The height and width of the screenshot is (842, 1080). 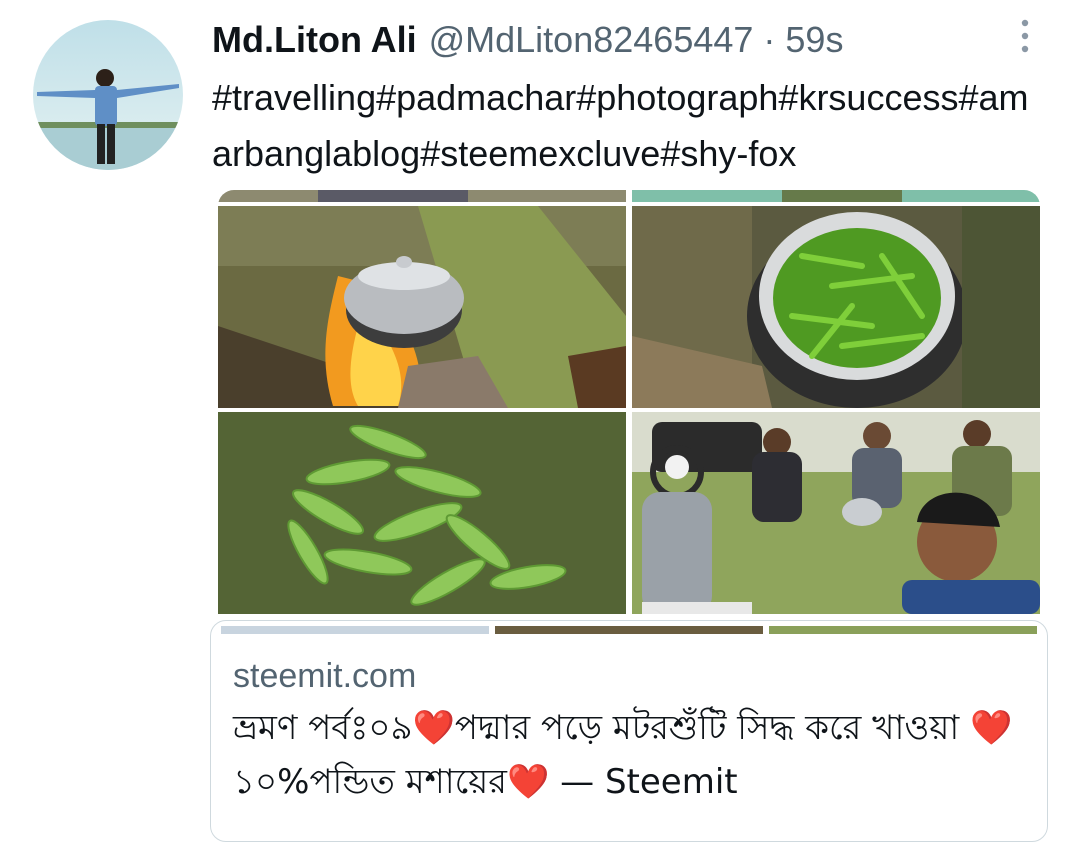 What do you see at coordinates (868, 97) in the screenshot?
I see `hashtag-link: #krsuccess` at bounding box center [868, 97].